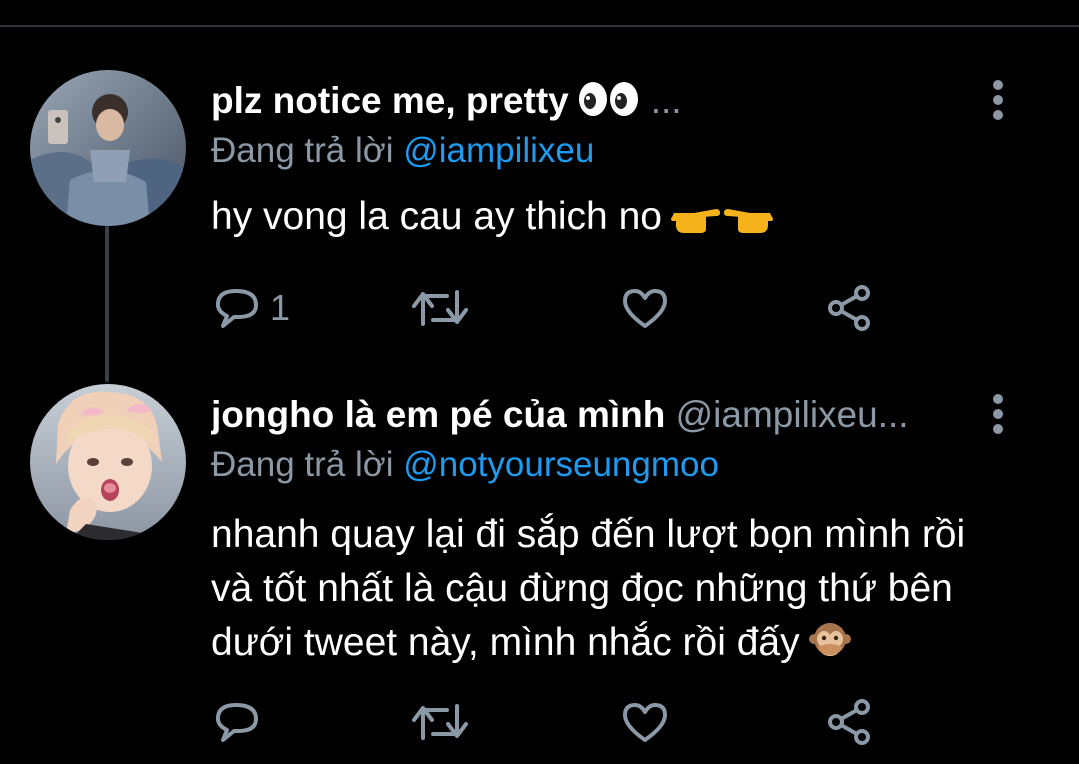  What do you see at coordinates (539, 722) in the screenshot?
I see `tweet-actions` at bounding box center [539, 722].